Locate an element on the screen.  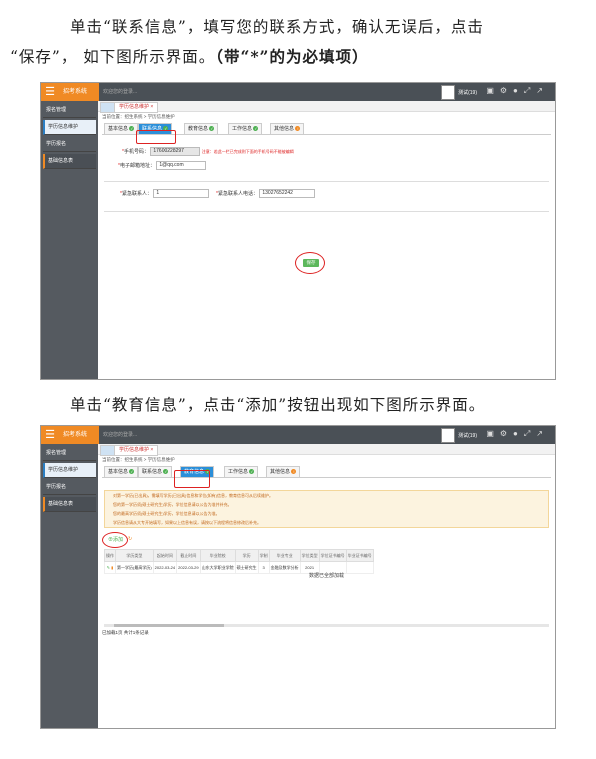
menu-icon: ☰ is located at coordinates (50, 92).